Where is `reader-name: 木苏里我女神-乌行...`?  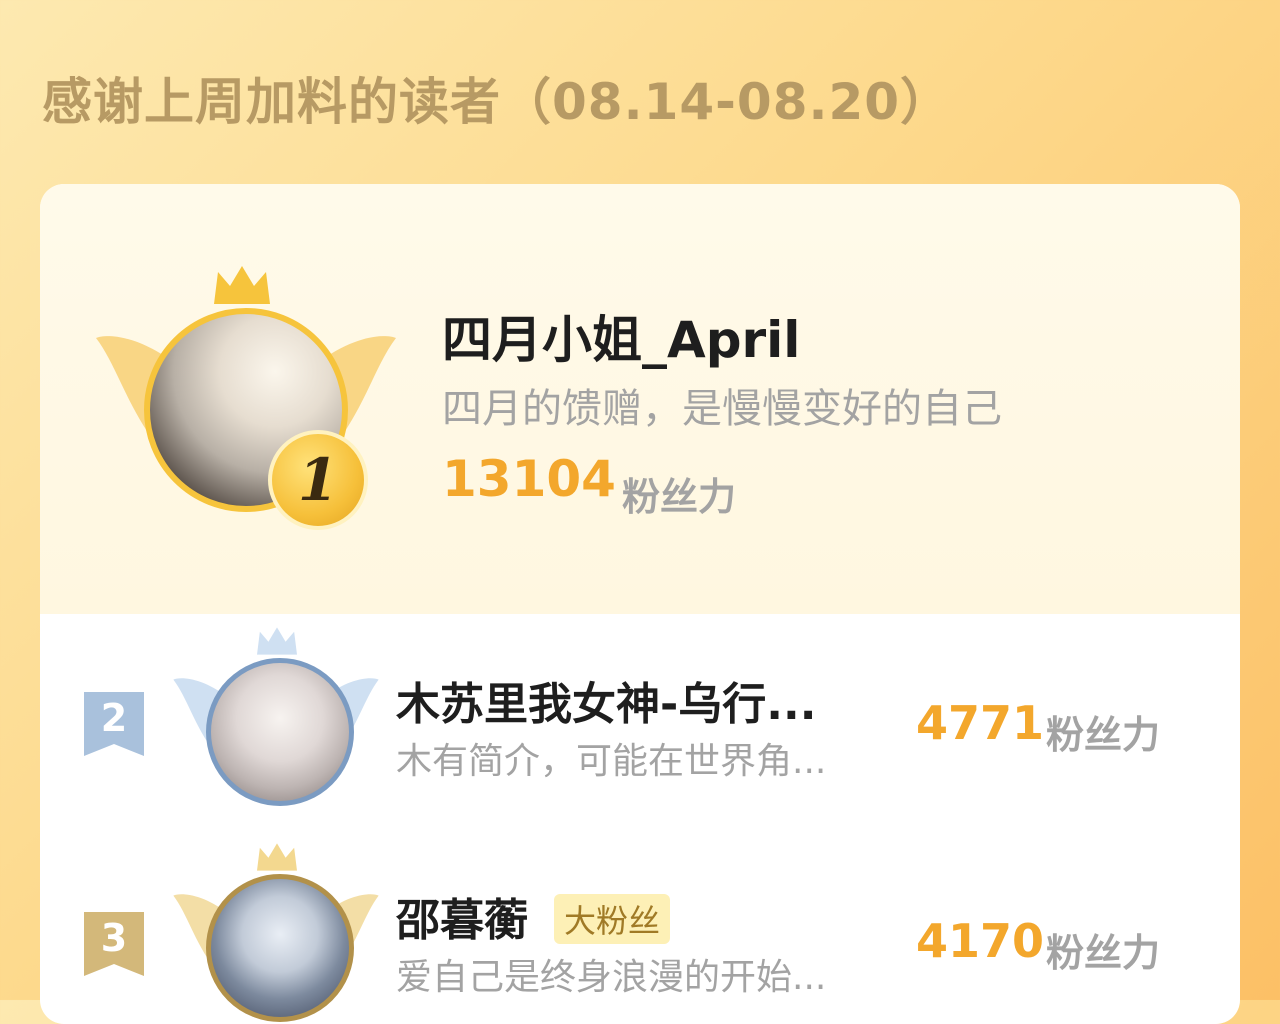
reader-name: 木苏里我女神-乌行... is located at coordinates (606, 700).